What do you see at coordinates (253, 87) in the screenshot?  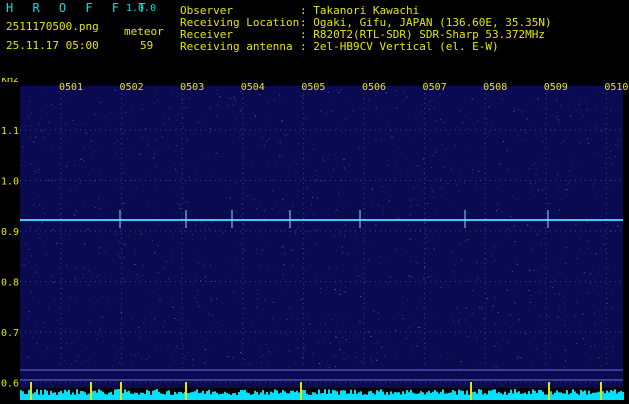 I see `x-tick-label: 0504` at bounding box center [253, 87].